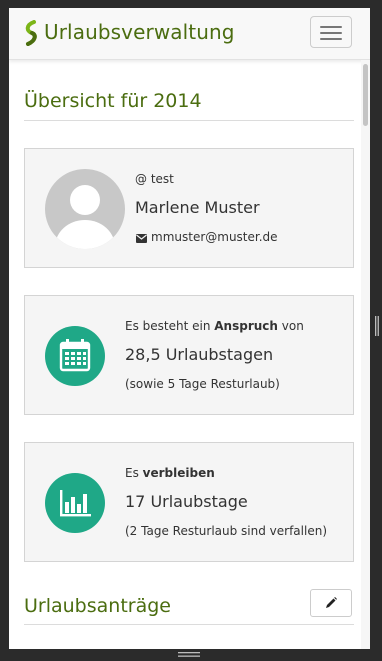 Image resolution: width=382 pixels, height=661 pixels. Describe the element at coordinates (365, 354) in the screenshot. I see `scrollbar-track` at that location.